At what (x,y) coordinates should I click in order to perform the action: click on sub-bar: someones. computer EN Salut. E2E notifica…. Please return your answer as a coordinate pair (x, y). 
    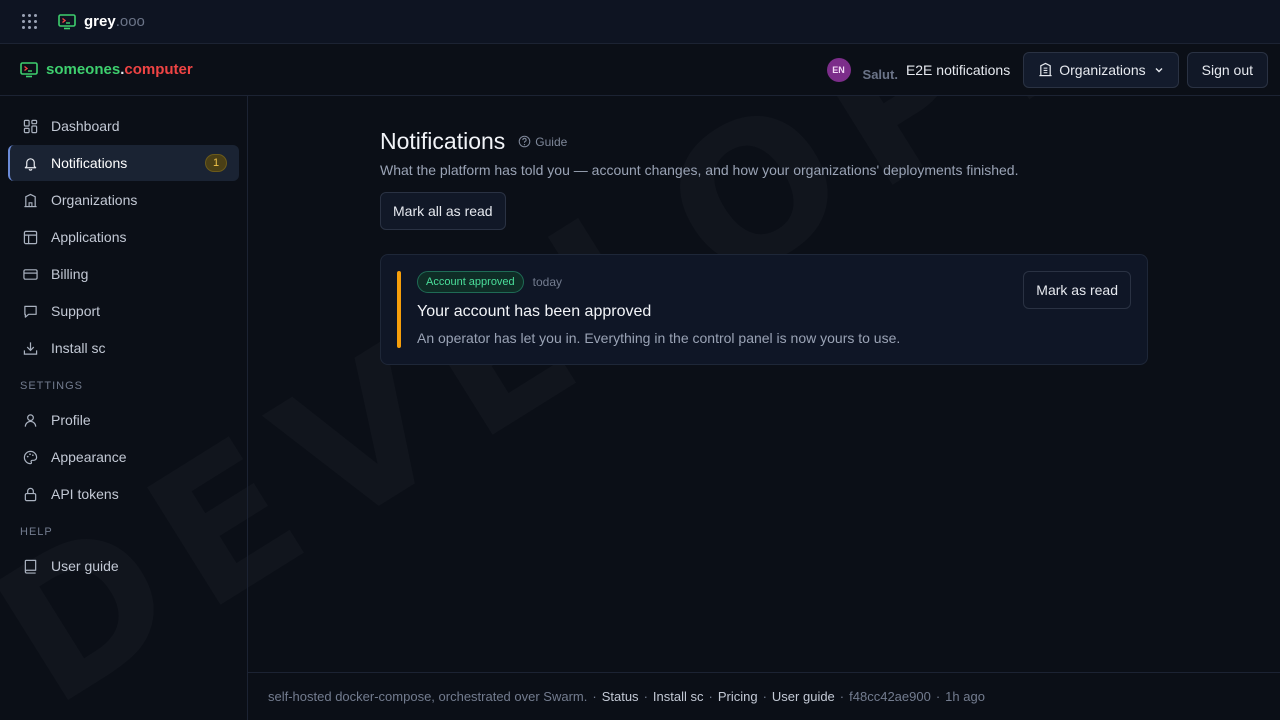
    Looking at the image, I should click on (640, 70).